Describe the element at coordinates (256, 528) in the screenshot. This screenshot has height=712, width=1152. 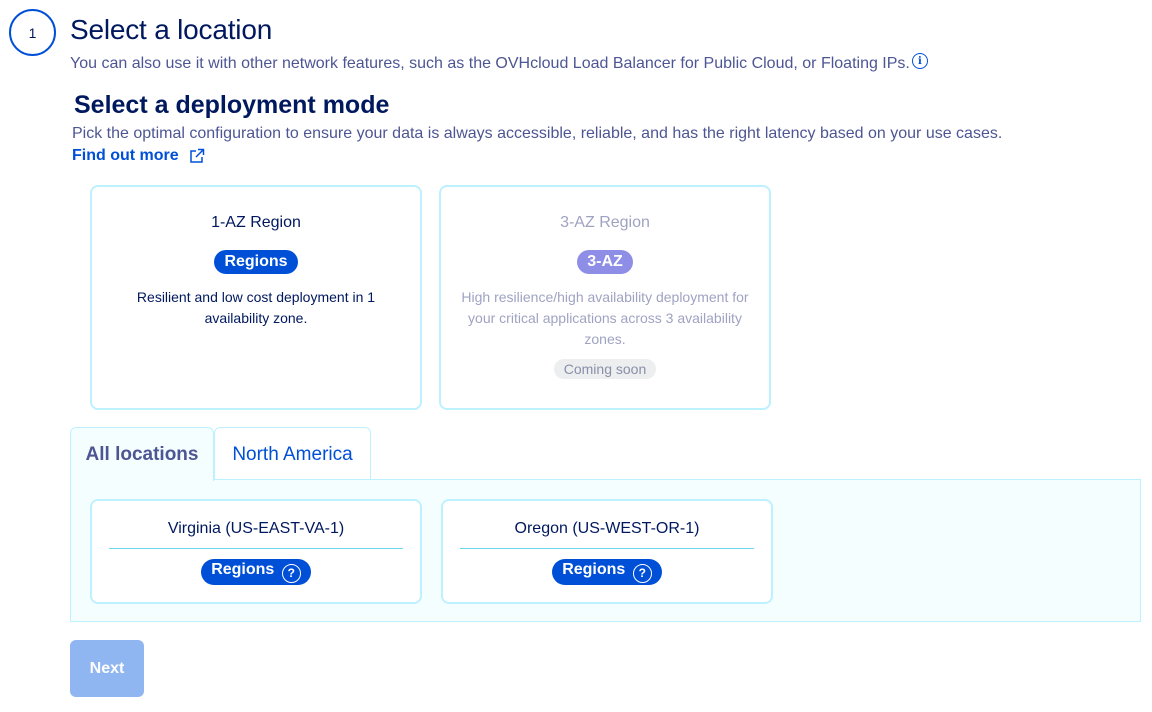
I see `location-name: Virginia (US-EAST-VA-1)` at that location.